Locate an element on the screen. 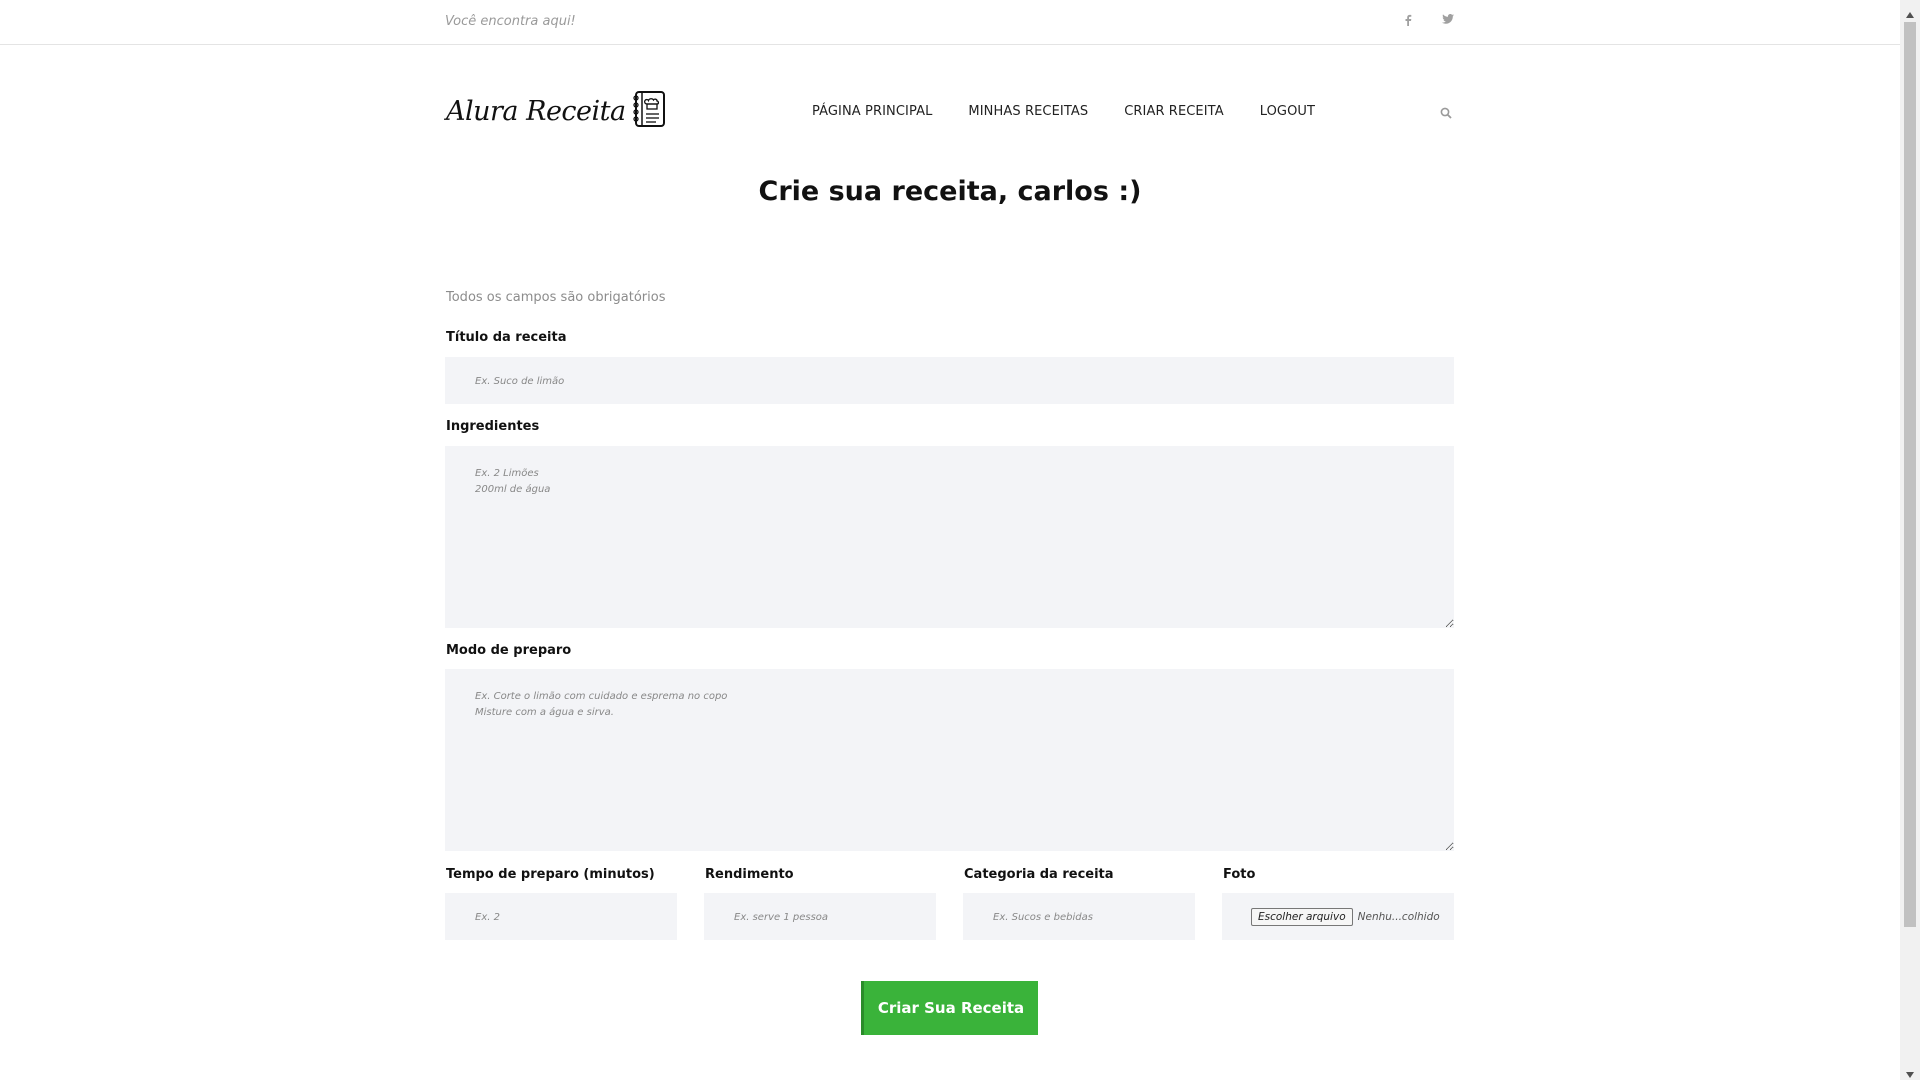 Image resolution: width=1920 pixels, height=1083 pixels. photo-file-input: Escolher arquivo Nenhu...colhido is located at coordinates (1338, 916).